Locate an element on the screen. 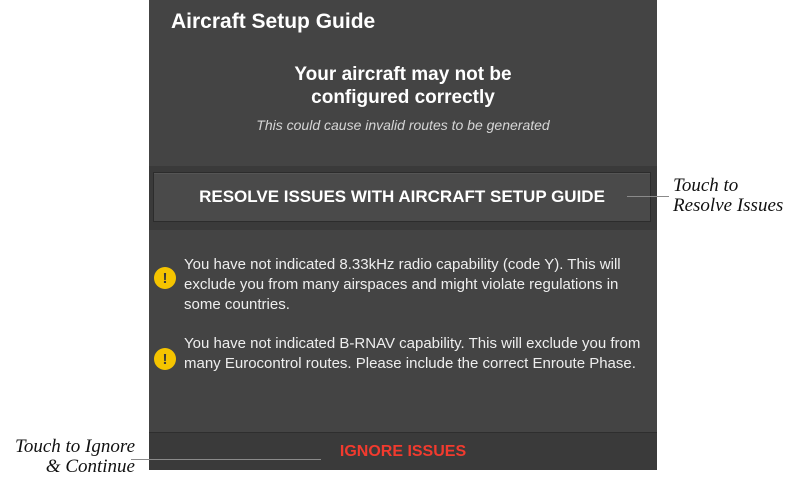 The height and width of the screenshot is (483, 792). resolve-button-band: RESOLVE ISSUES WITH AIRCRAFT SETUP GUIDE is located at coordinates (403, 198).